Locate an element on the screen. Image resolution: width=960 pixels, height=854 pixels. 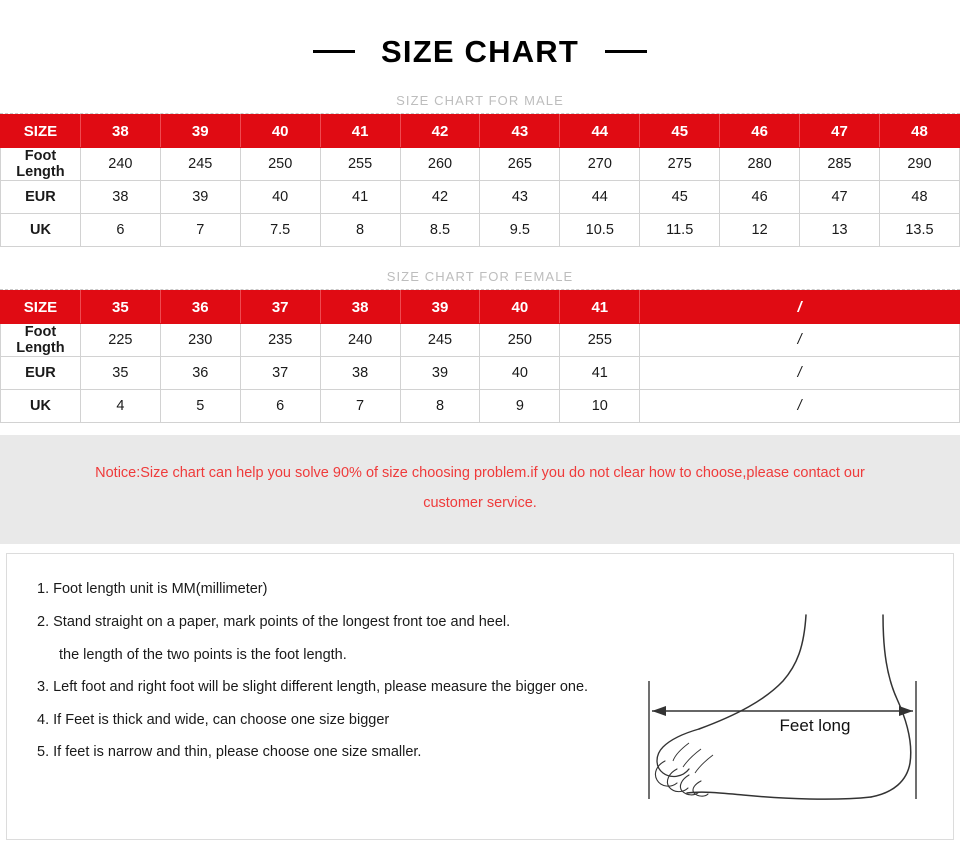
male-foot-length-cell: 260 is located at coordinates (440, 164).